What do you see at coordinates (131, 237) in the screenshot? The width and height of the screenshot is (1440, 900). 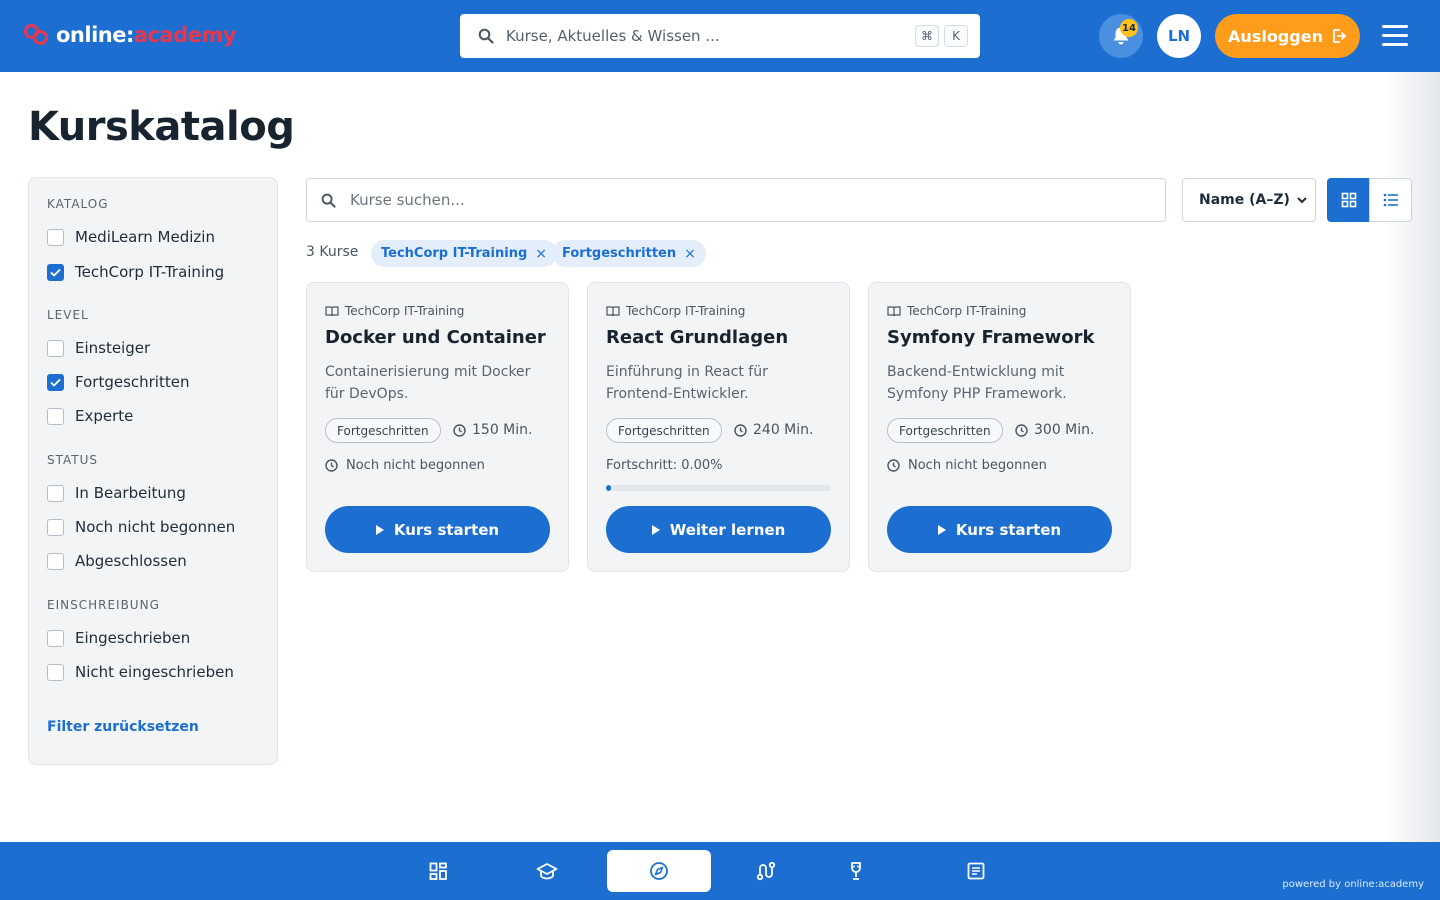 I see `filter-option-medilearn: MediLearn Medizin` at bounding box center [131, 237].